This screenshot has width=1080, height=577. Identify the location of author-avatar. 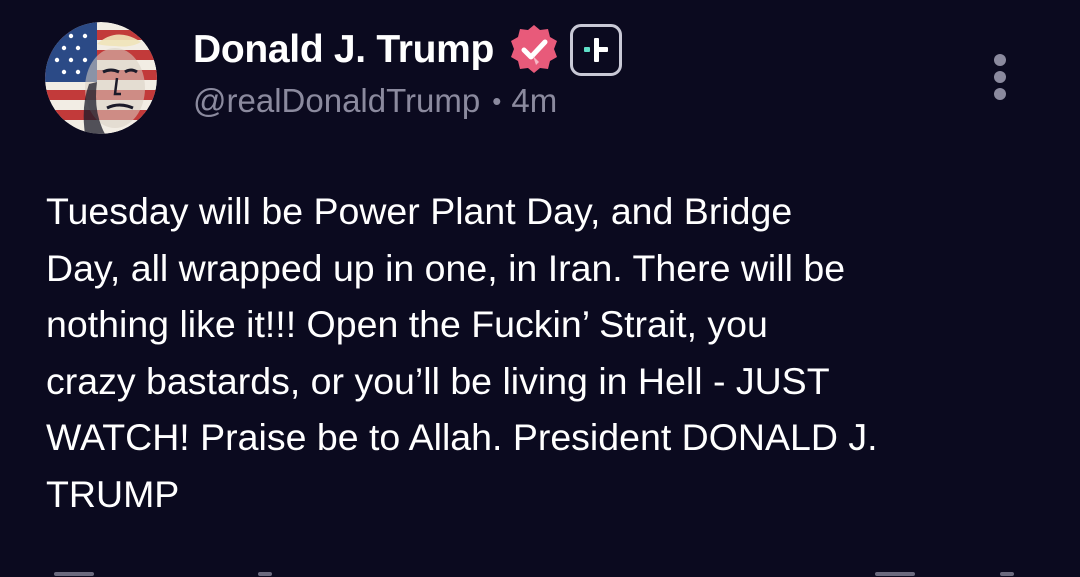
(101, 78).